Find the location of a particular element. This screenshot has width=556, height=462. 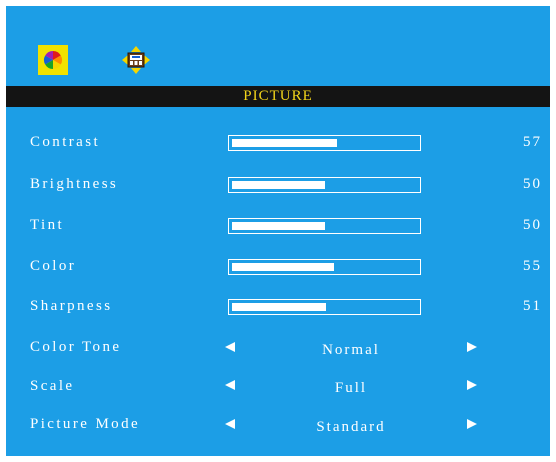

menu-title: PICTURE is located at coordinates (278, 96).